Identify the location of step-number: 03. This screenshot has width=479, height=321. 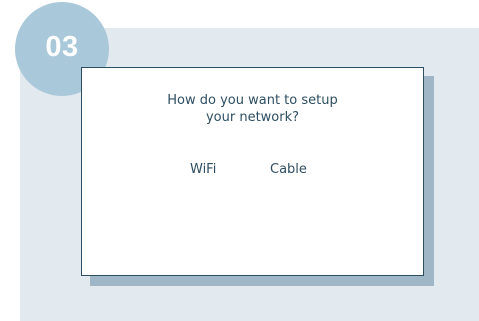
(62, 46).